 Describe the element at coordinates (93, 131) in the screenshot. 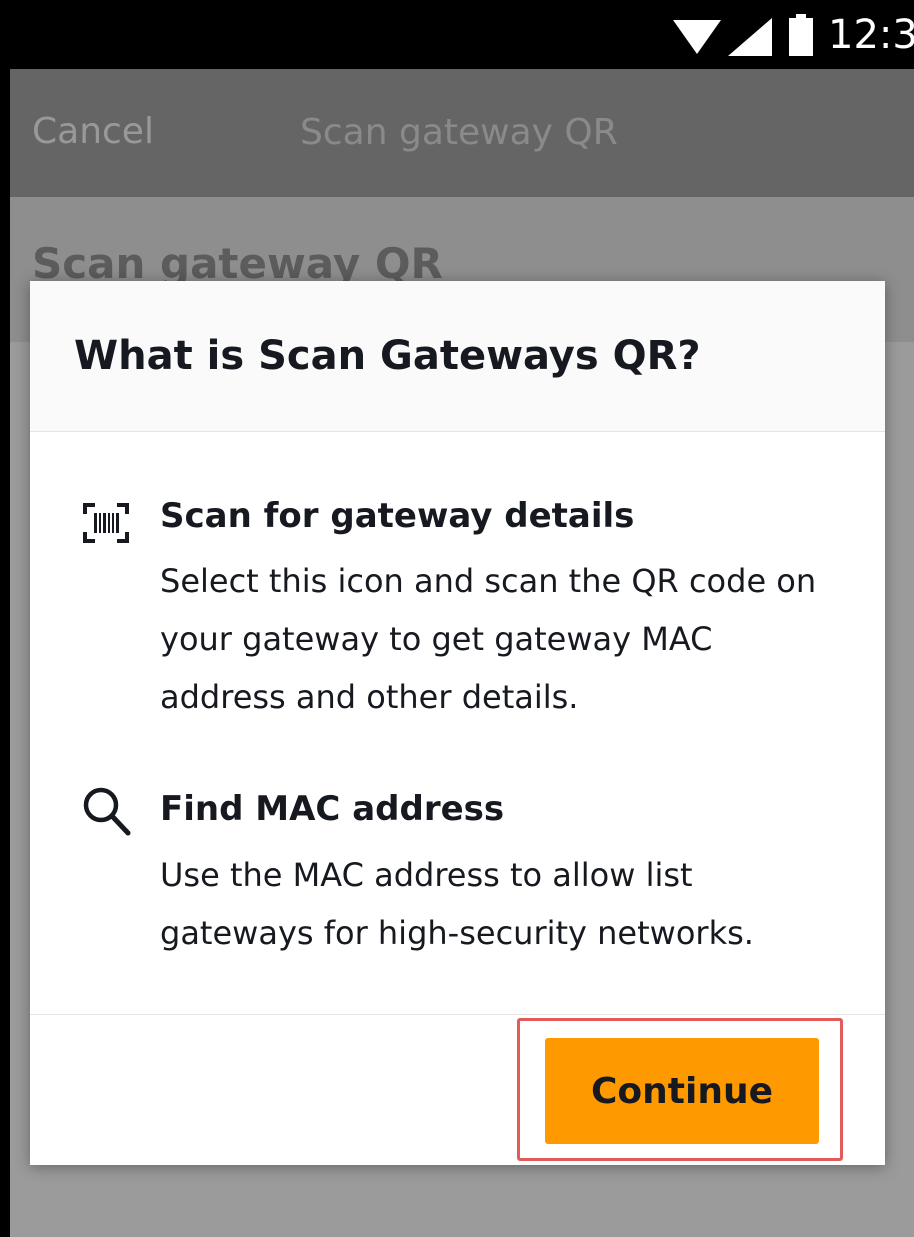

I see `cancel-button: Cancel` at that location.